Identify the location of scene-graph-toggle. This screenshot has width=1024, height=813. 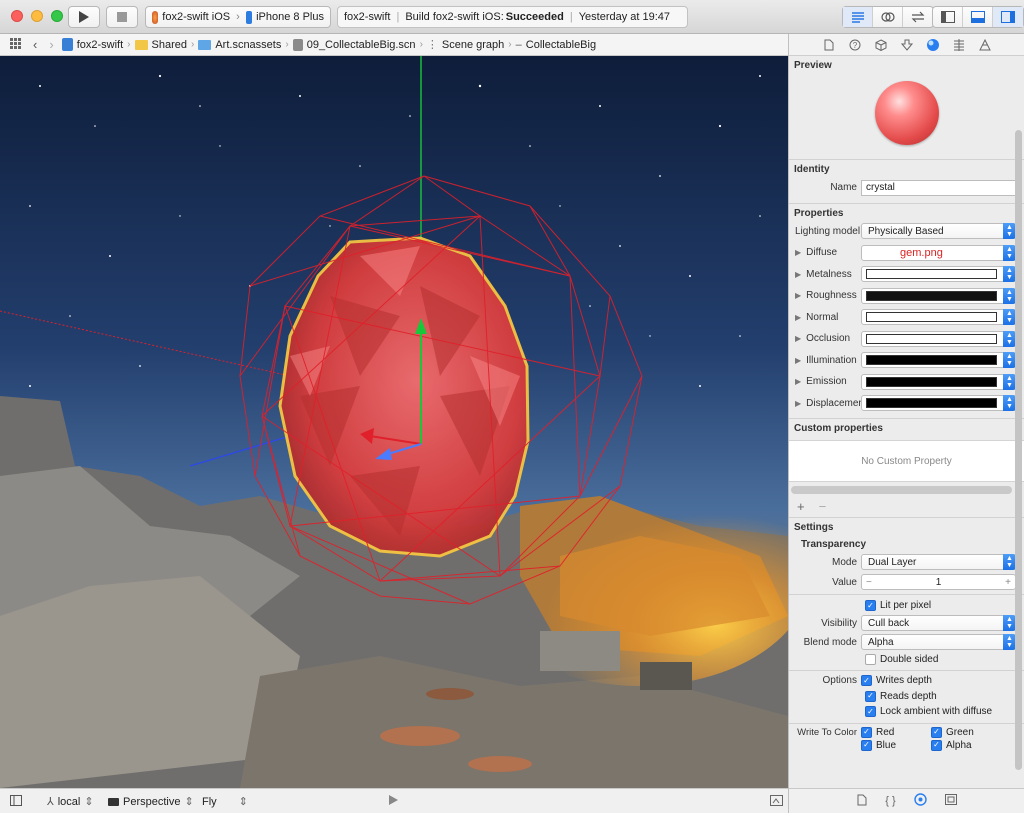
(16, 800).